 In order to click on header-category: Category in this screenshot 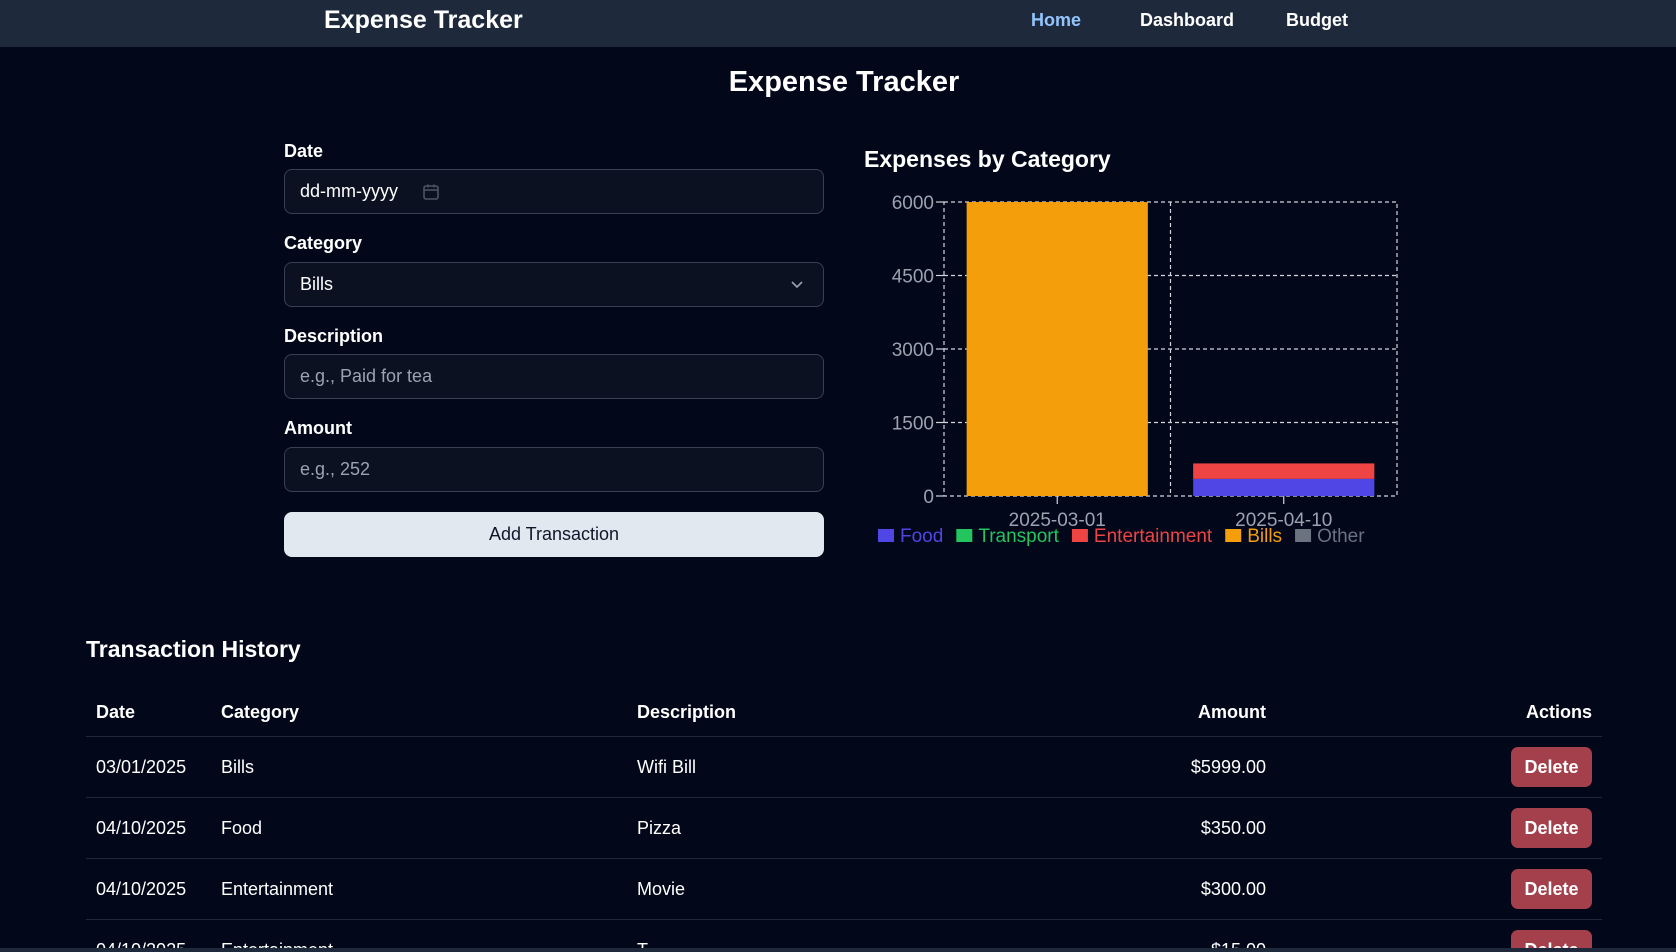, I will do `click(260, 712)`.